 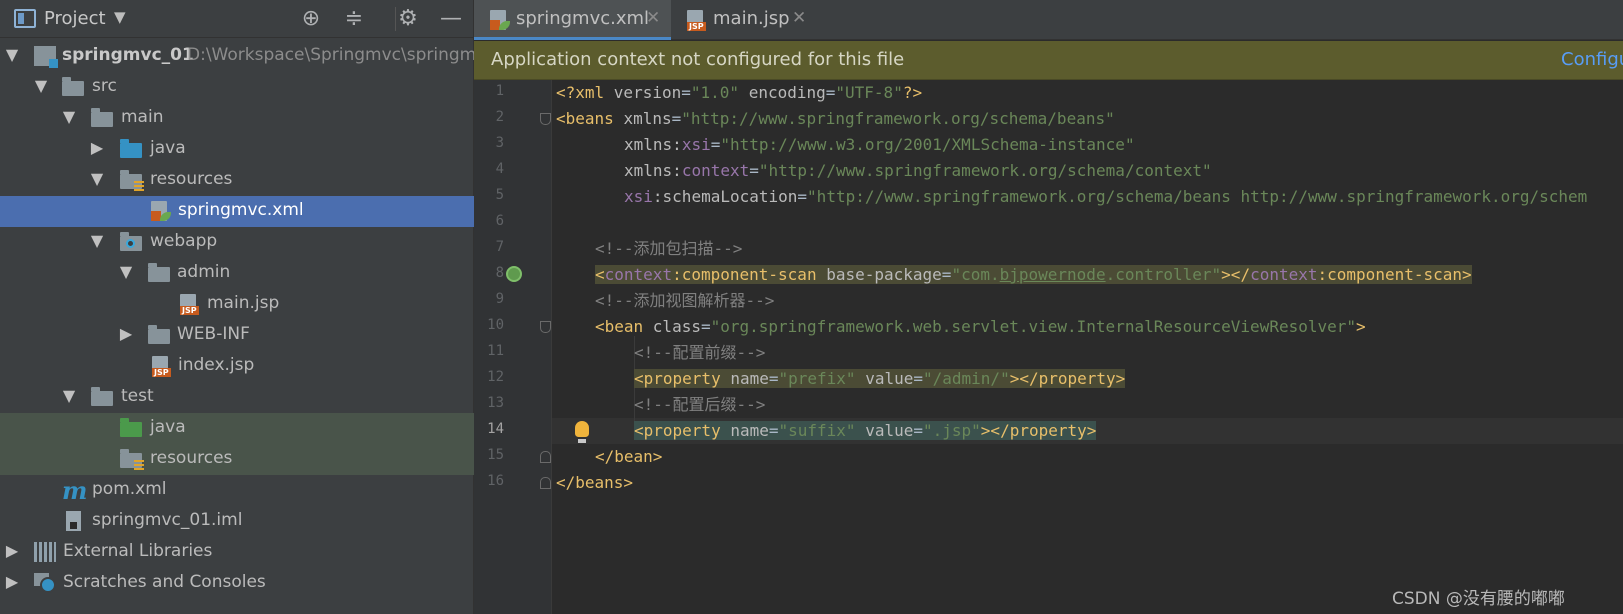 I want to click on configure-link: Configu, so click(x=1592, y=59).